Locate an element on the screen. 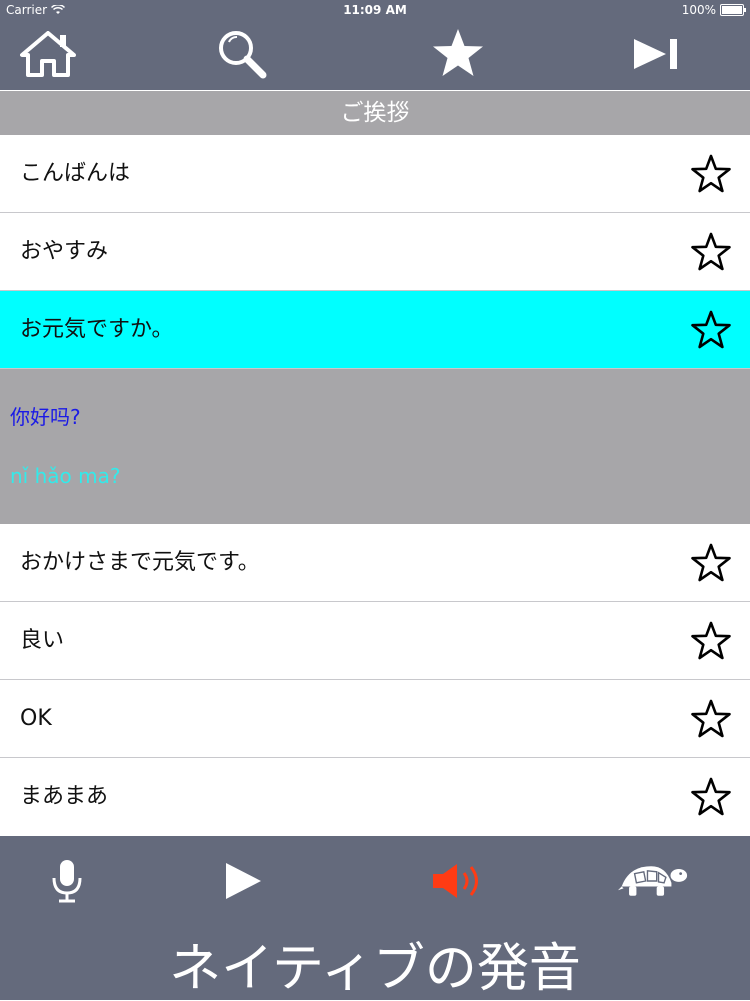  phrase-label: おかけさまで元気です。 is located at coordinates (140, 562).